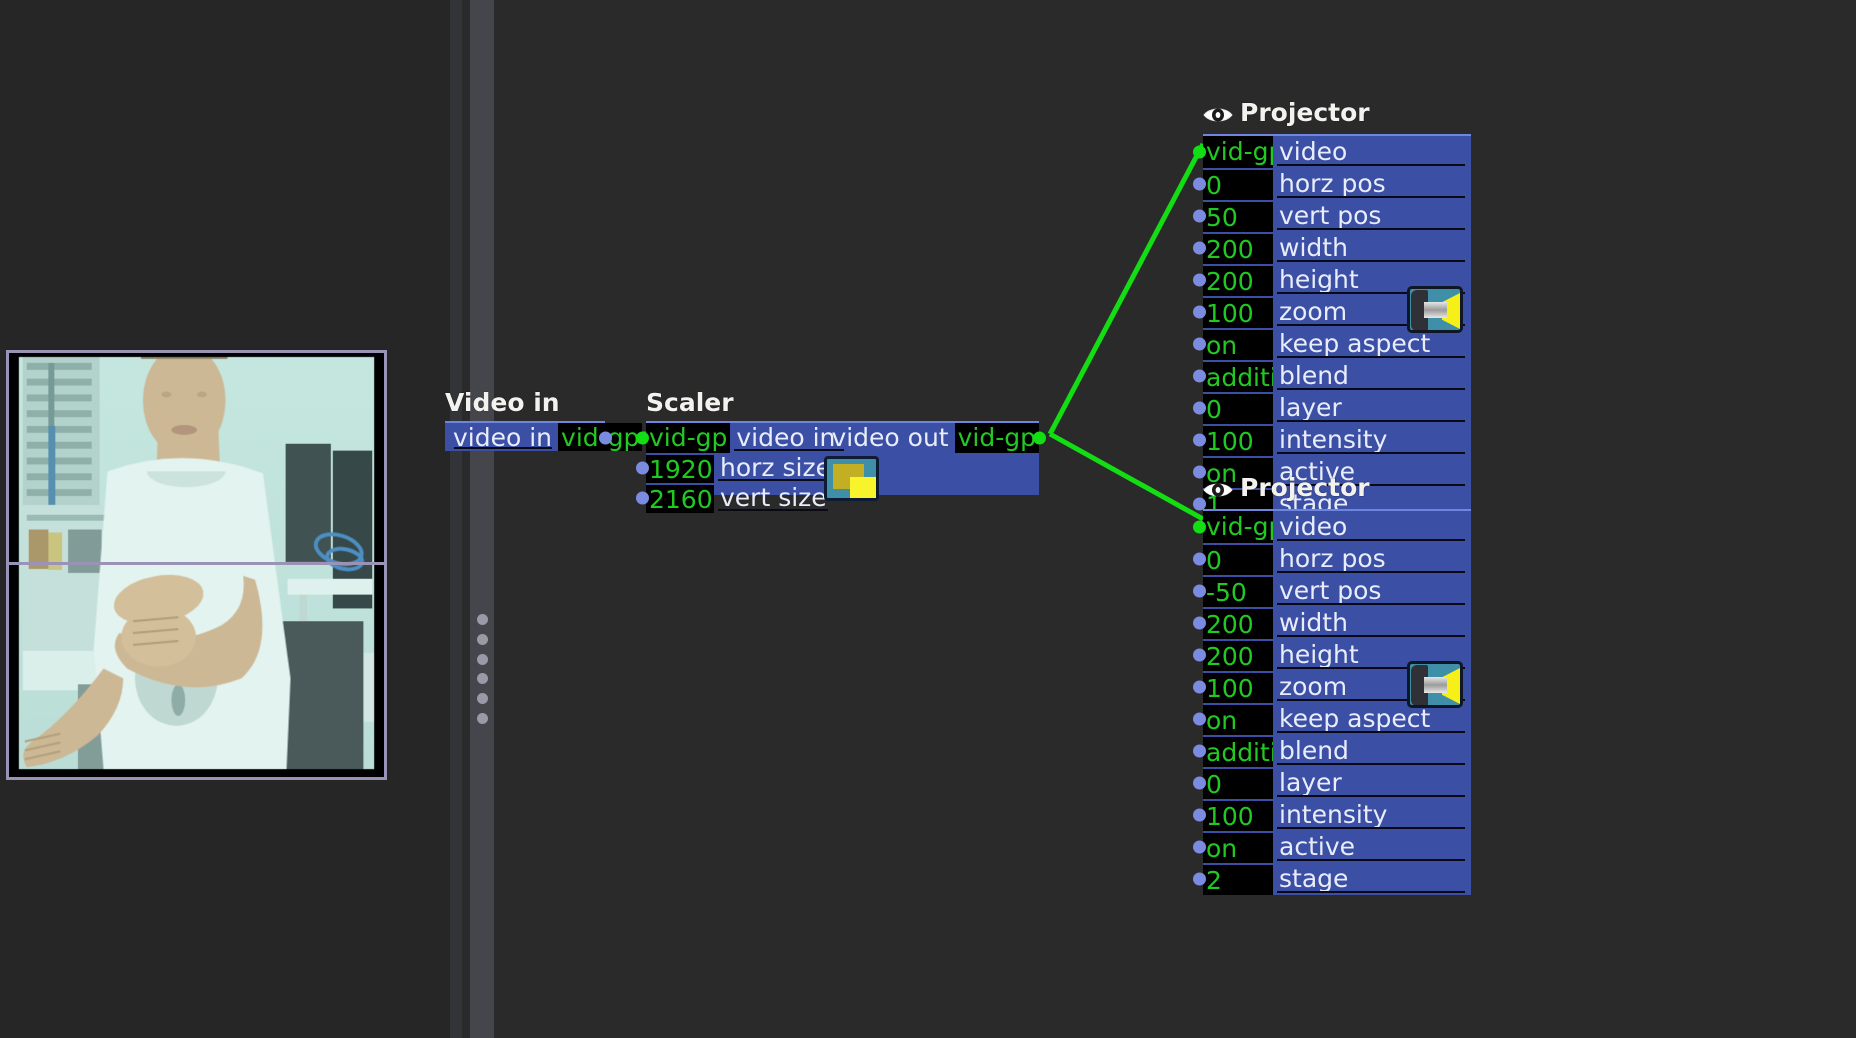  Describe the element at coordinates (642, 468) in the screenshot. I see `input-socket-horz-size` at that location.